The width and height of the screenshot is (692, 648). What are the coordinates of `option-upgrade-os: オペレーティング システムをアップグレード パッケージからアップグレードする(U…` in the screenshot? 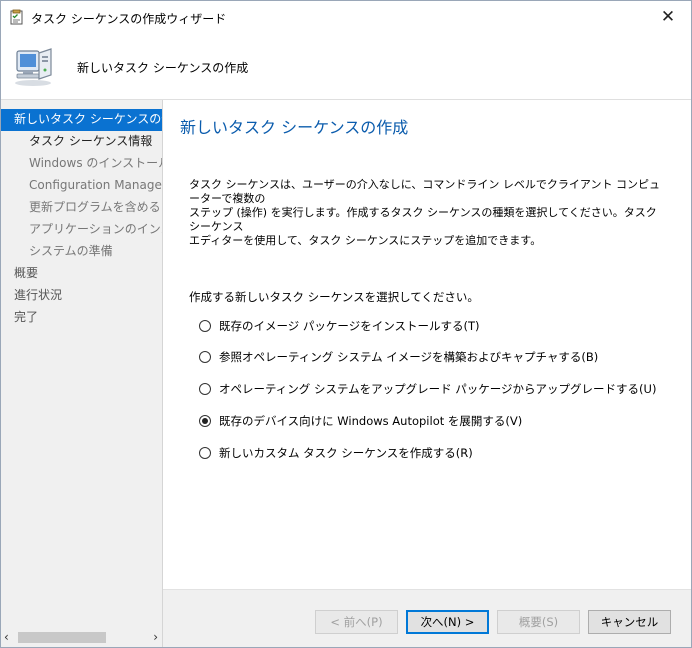 It's located at (427, 389).